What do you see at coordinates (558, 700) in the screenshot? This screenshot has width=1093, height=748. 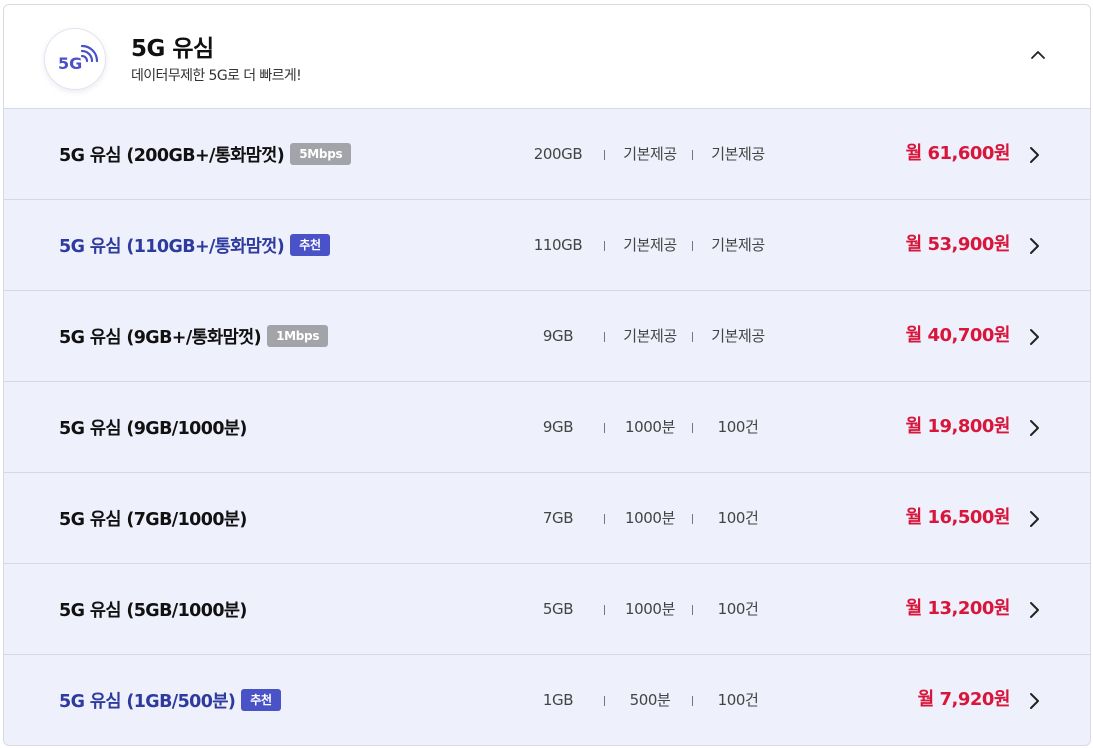 I see `plan-data-amount: 1GB` at bounding box center [558, 700].